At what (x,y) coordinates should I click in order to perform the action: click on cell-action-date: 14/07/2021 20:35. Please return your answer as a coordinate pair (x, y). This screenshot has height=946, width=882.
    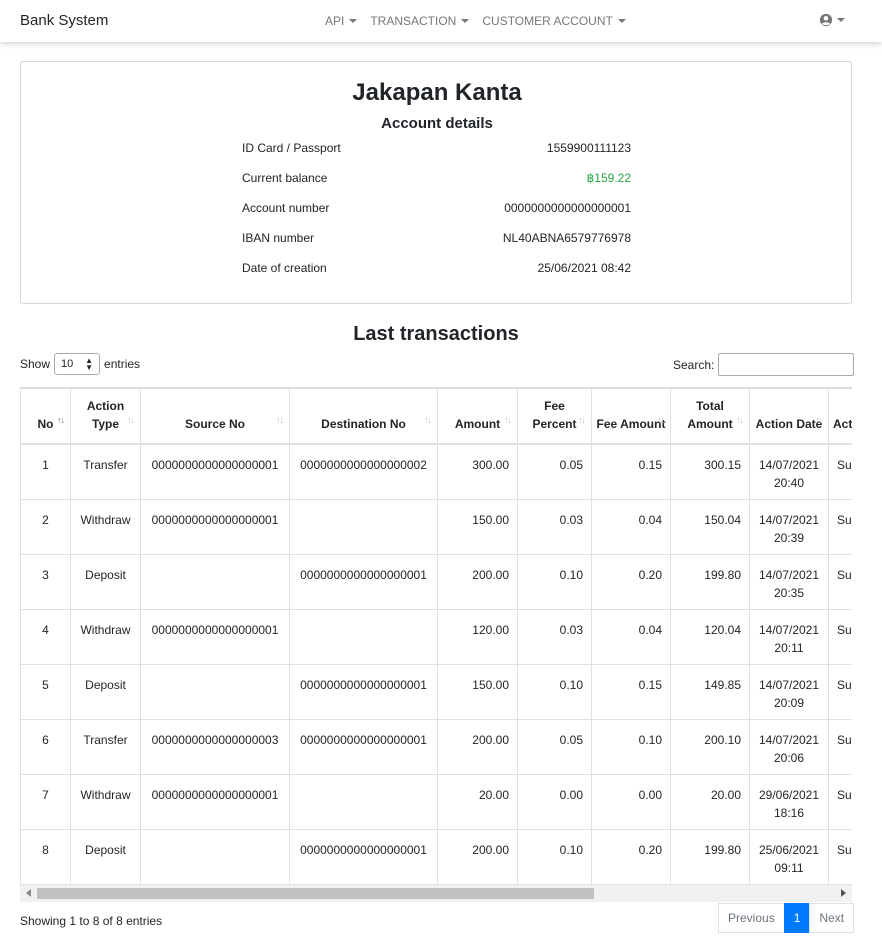
    Looking at the image, I should click on (789, 582).